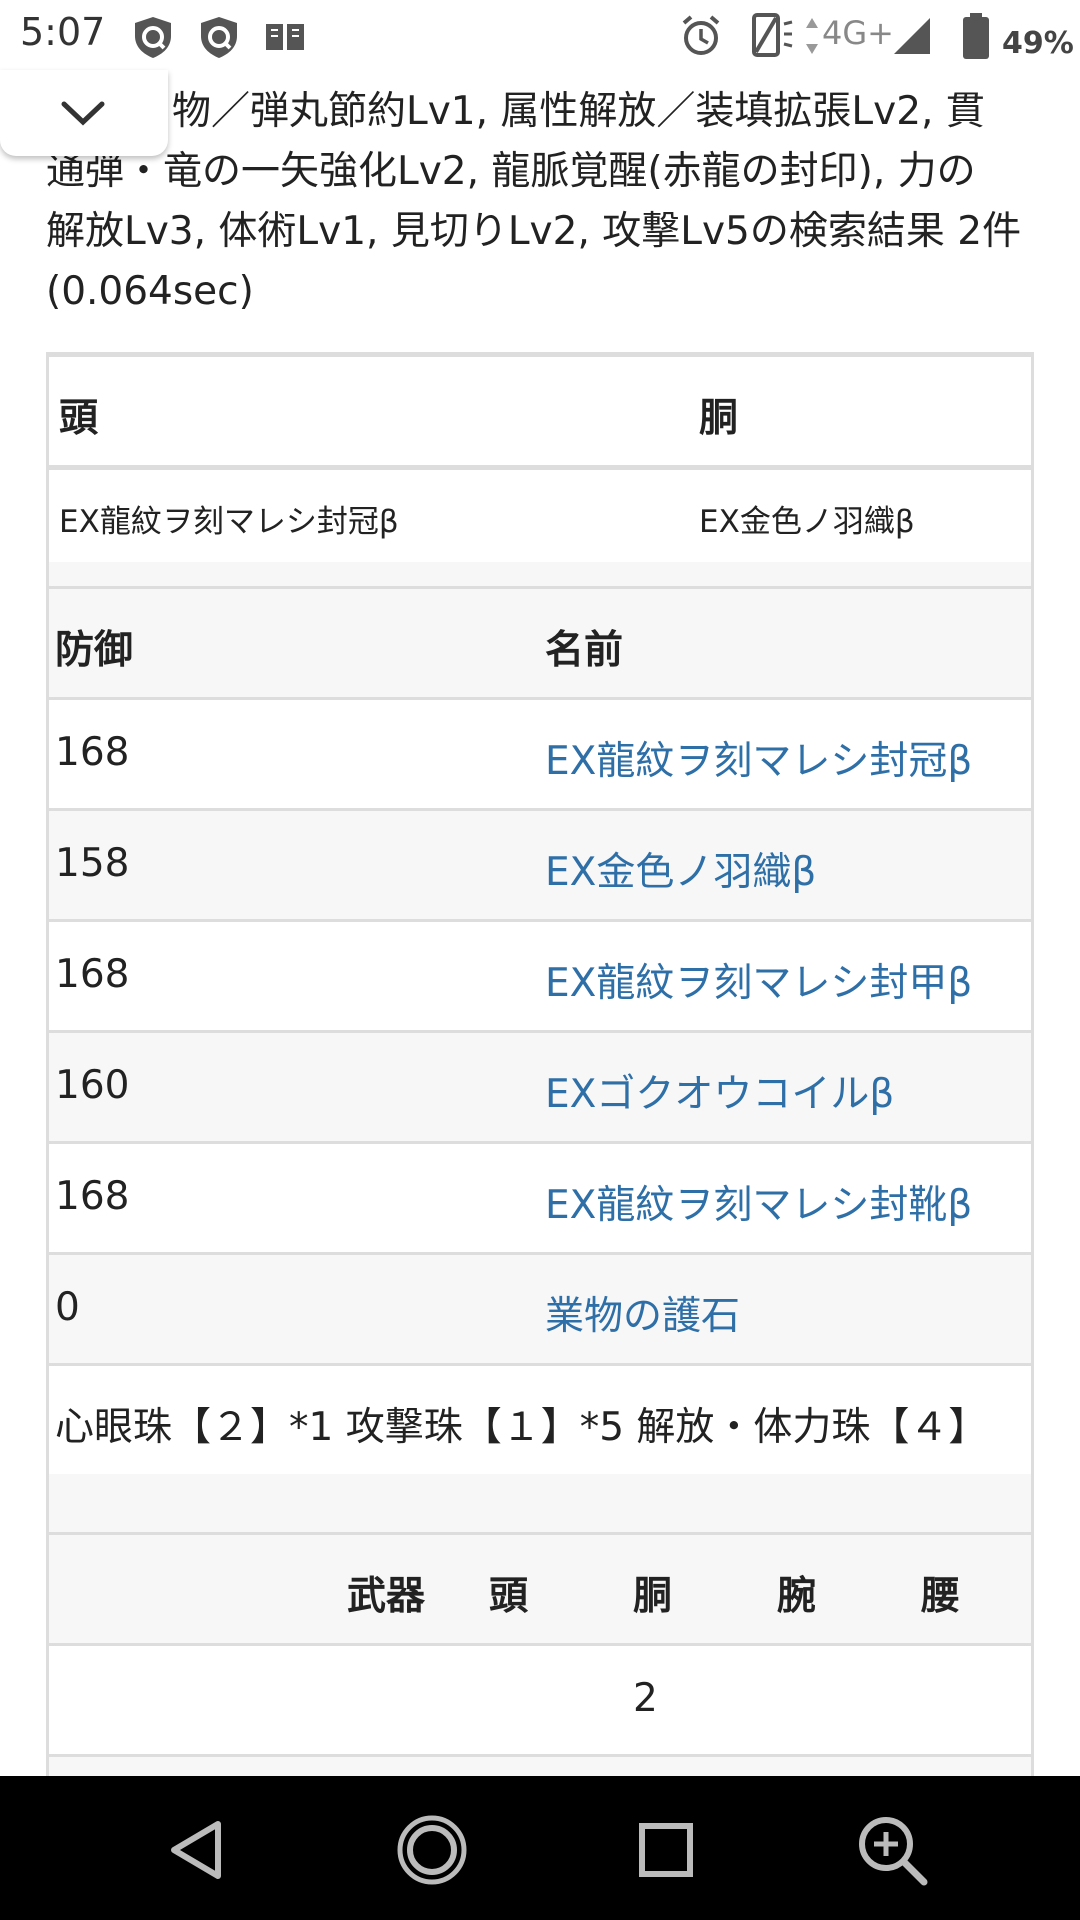 This screenshot has height=1920, width=1080. I want to click on zoom-in-icon, so click(892, 1850).